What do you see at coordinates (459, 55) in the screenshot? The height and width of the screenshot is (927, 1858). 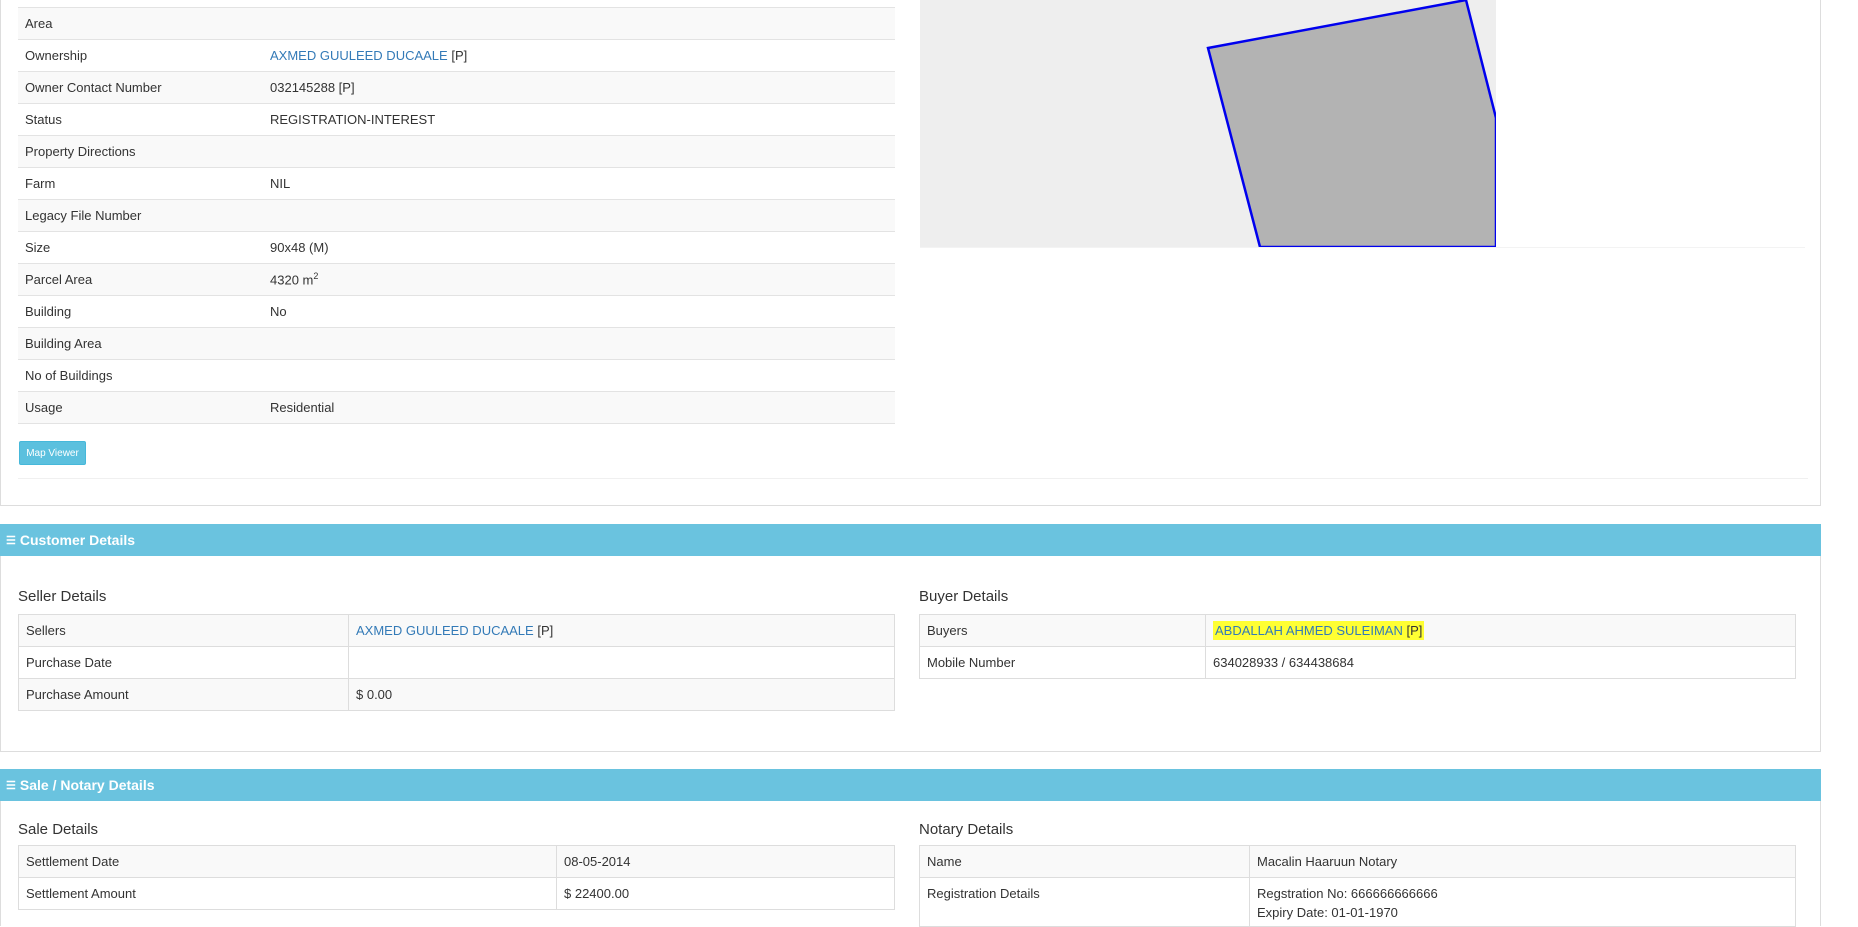 I see `owner-suffix: [P]` at bounding box center [459, 55].